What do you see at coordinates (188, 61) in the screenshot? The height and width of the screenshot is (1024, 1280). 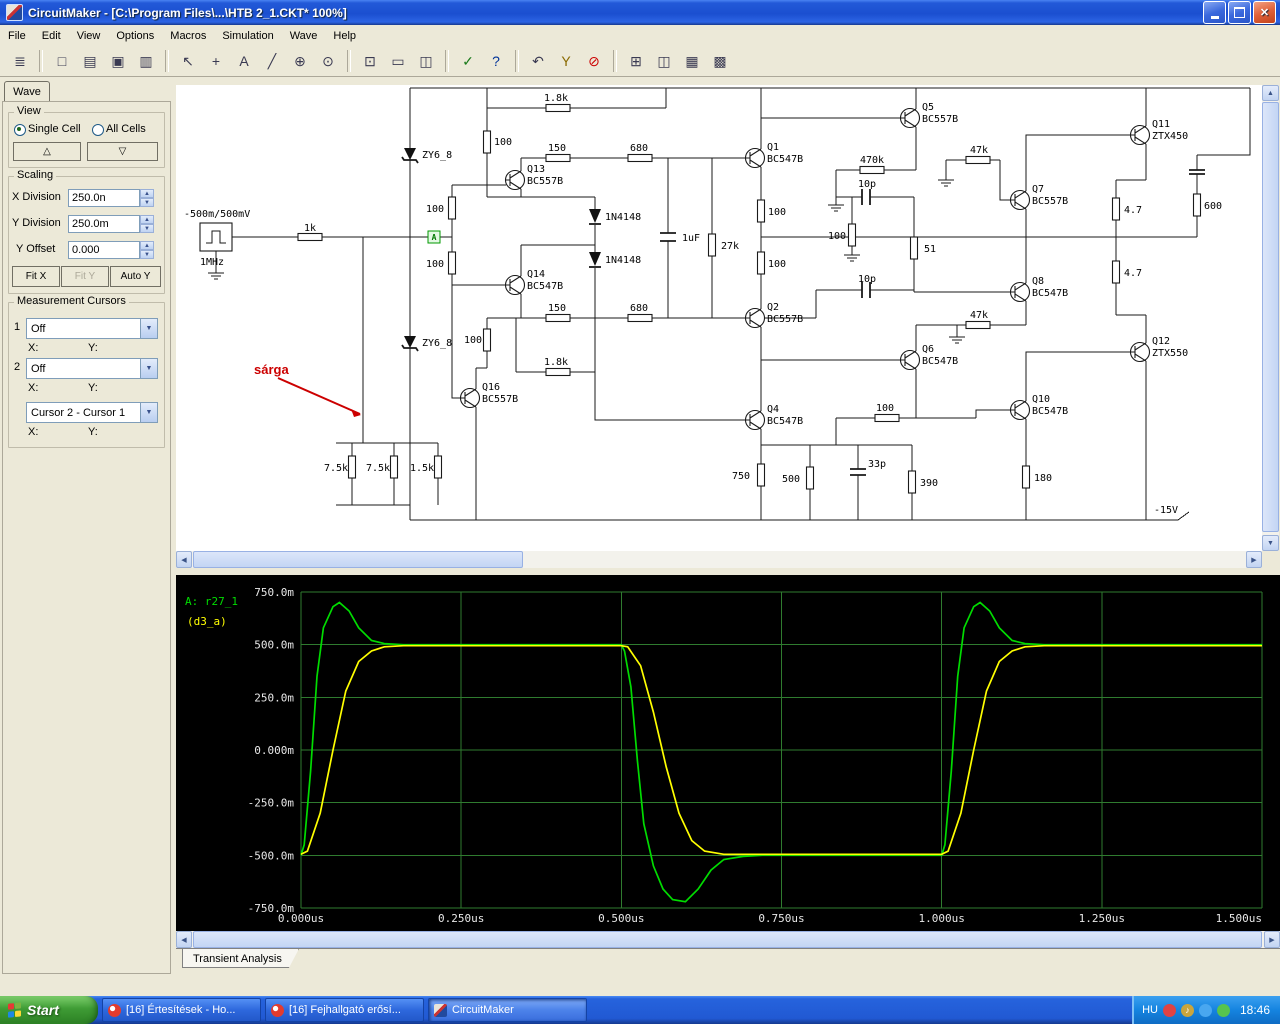 I see `cursor-button: ↖` at bounding box center [188, 61].